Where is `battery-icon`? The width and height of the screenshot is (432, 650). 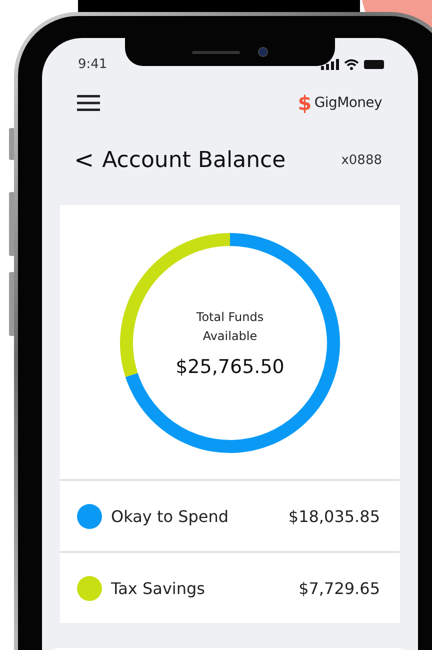
battery-icon is located at coordinates (374, 64).